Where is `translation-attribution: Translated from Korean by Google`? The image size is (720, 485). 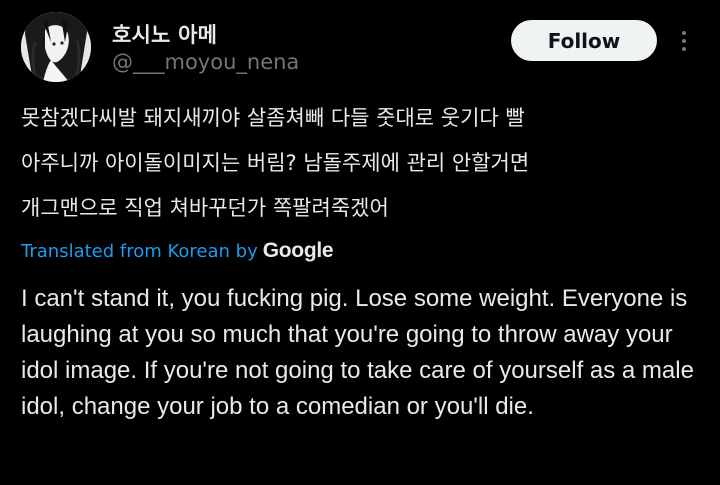 translation-attribution: Translated from Korean by Google is located at coordinates (177, 251).